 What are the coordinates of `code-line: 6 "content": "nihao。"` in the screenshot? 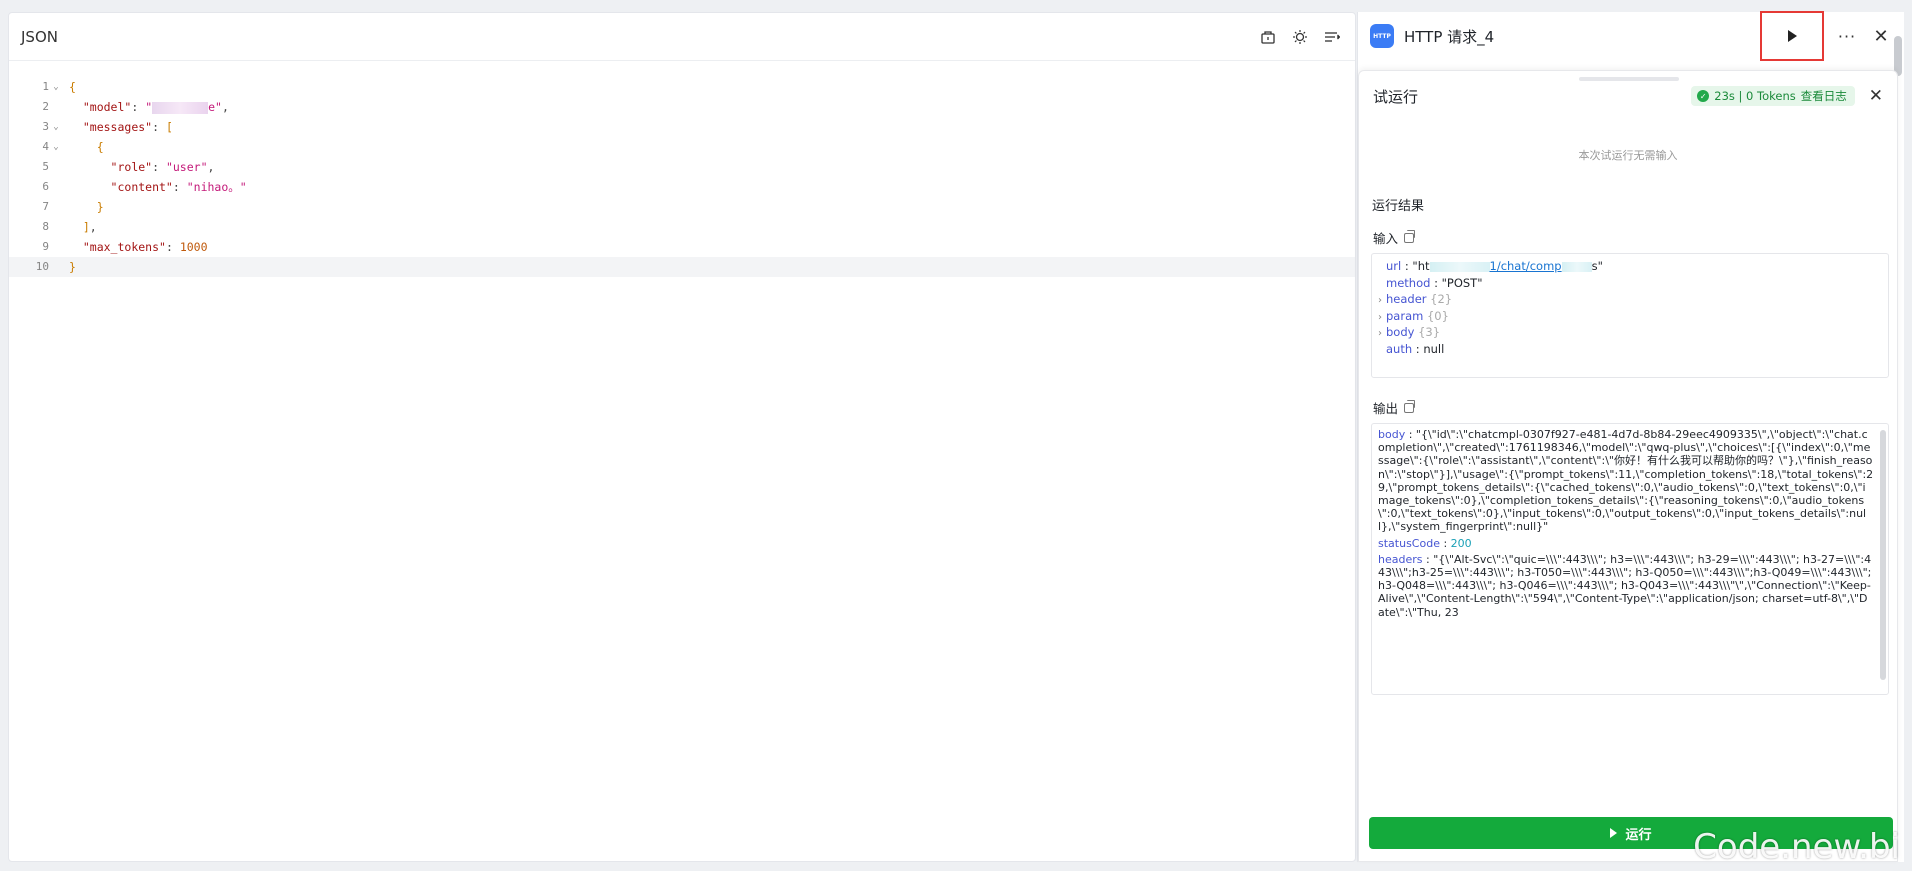 It's located at (682, 187).